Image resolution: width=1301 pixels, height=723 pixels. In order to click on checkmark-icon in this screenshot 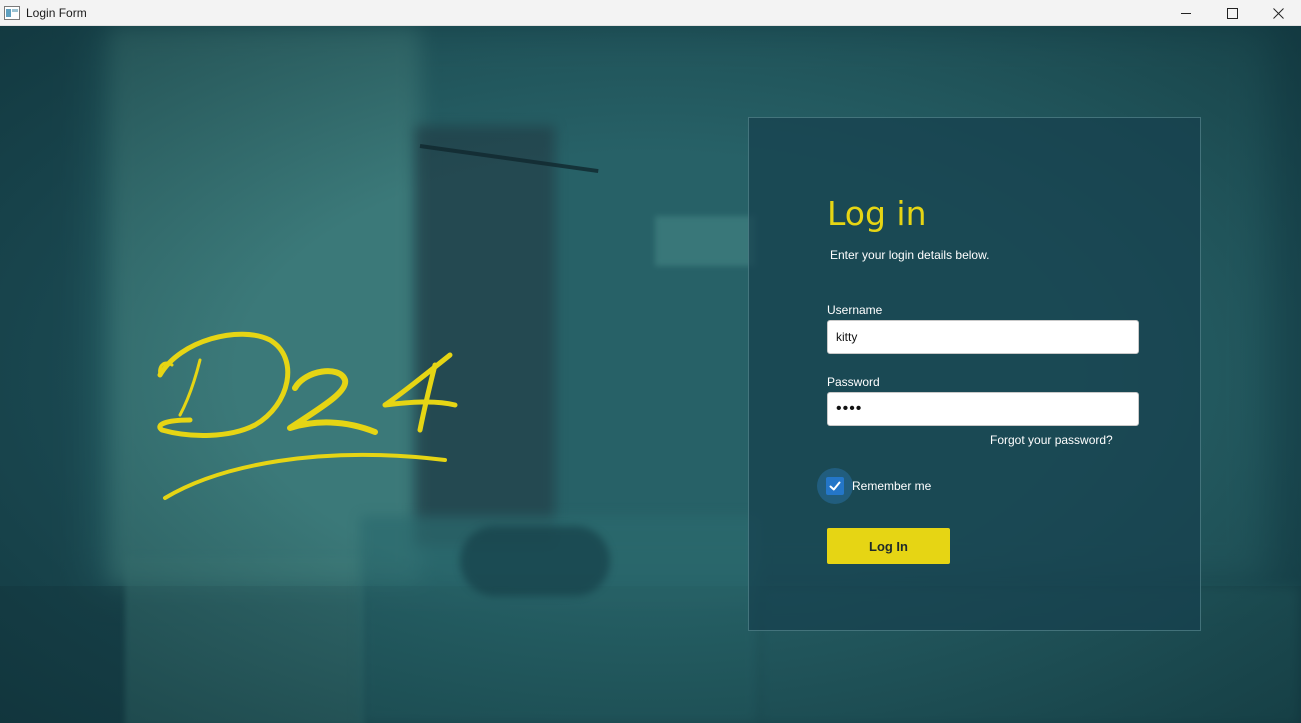, I will do `click(835, 486)`.